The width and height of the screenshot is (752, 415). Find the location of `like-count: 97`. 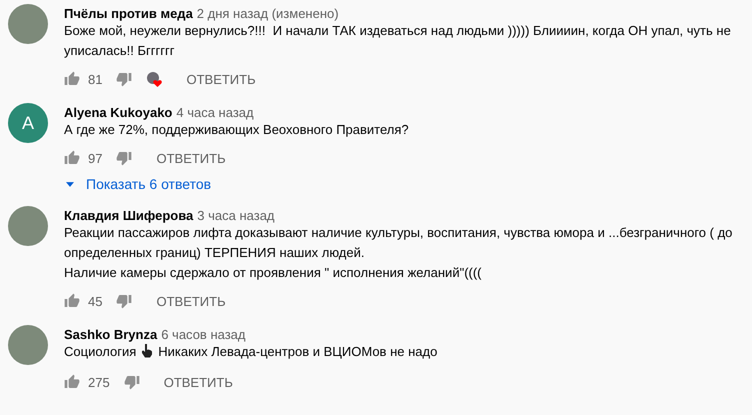

like-count: 97 is located at coordinates (95, 158).